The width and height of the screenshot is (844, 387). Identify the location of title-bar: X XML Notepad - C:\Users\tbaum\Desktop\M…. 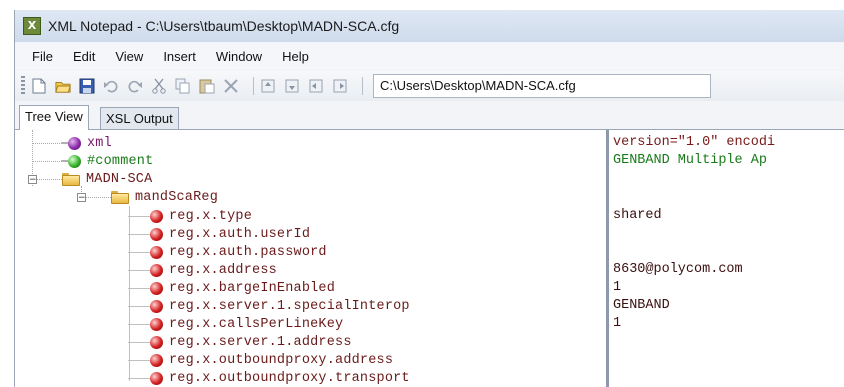
(429, 26).